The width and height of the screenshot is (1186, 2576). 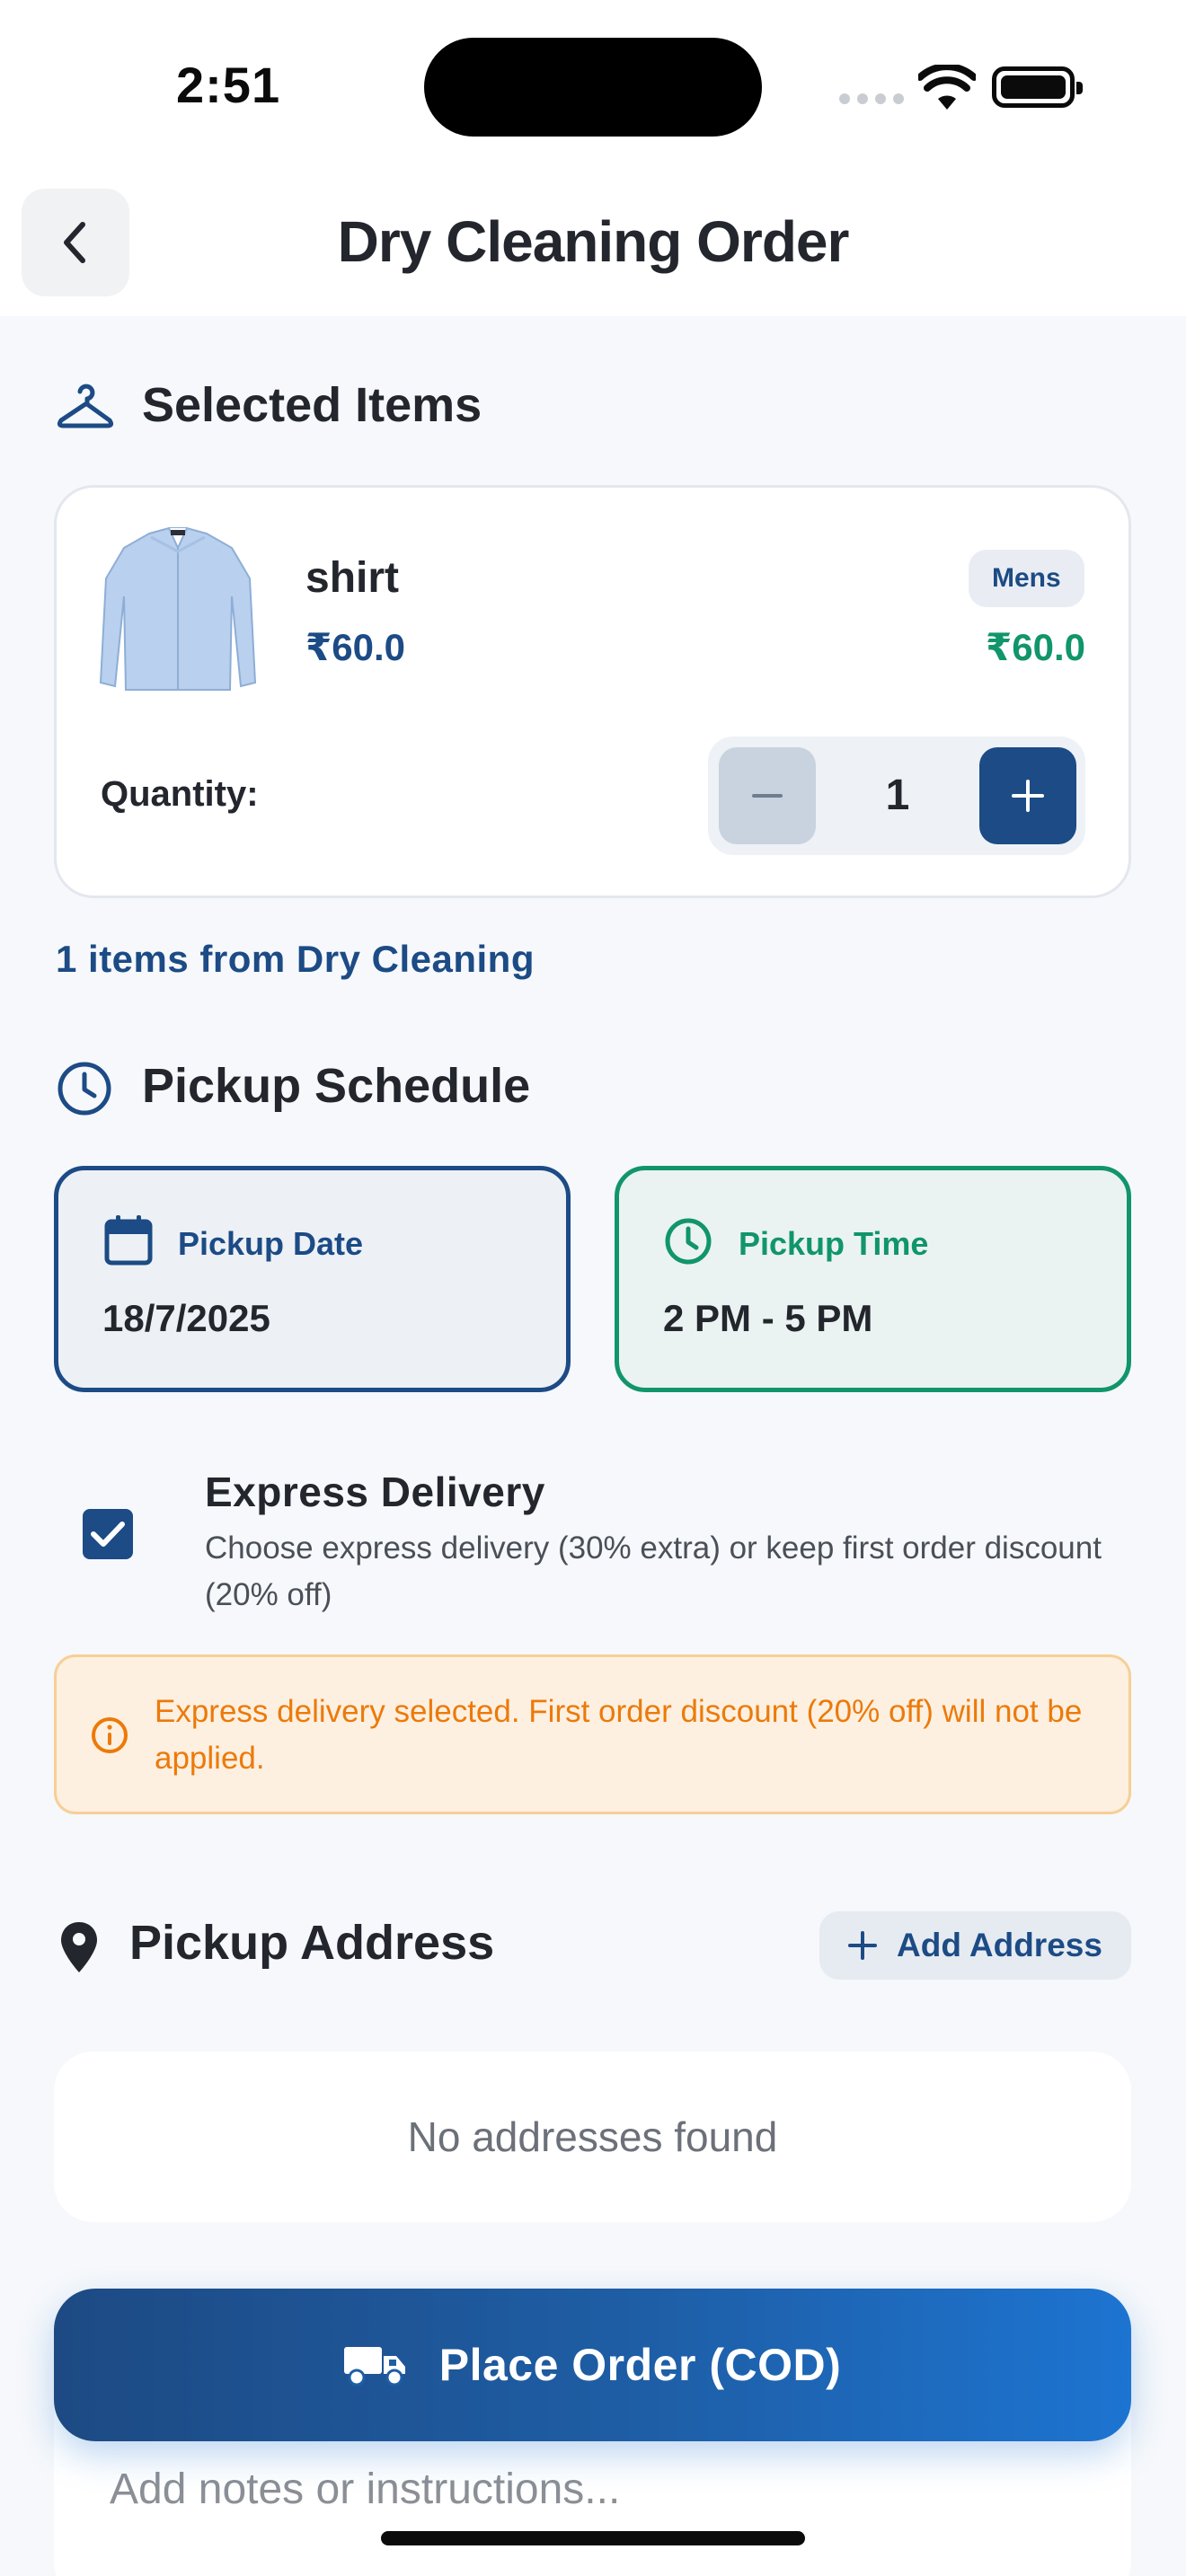 What do you see at coordinates (593, 2538) in the screenshot?
I see `home-indicator` at bounding box center [593, 2538].